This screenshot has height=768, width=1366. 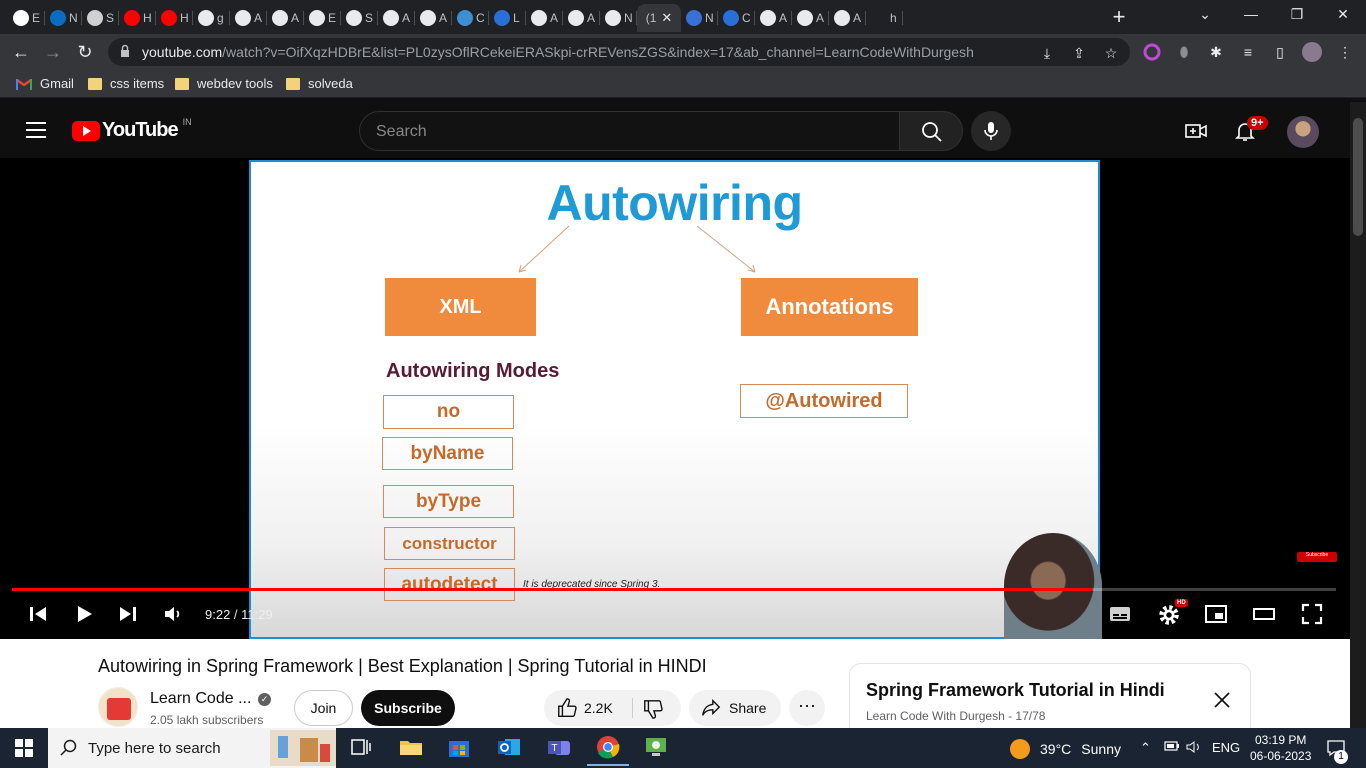 I want to click on previous-button, so click(x=40, y=616).